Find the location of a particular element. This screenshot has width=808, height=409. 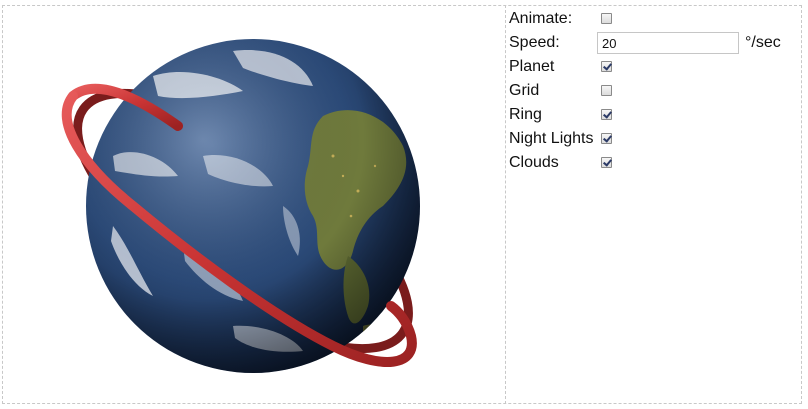

clouds-row: Clouds is located at coordinates (654, 164).